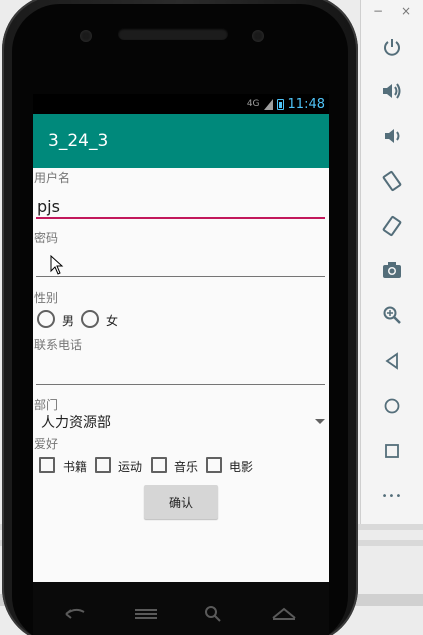 Image resolution: width=423 pixels, height=635 pixels. What do you see at coordinates (57, 265) in the screenshot?
I see `mouse-cursor-icon` at bounding box center [57, 265].